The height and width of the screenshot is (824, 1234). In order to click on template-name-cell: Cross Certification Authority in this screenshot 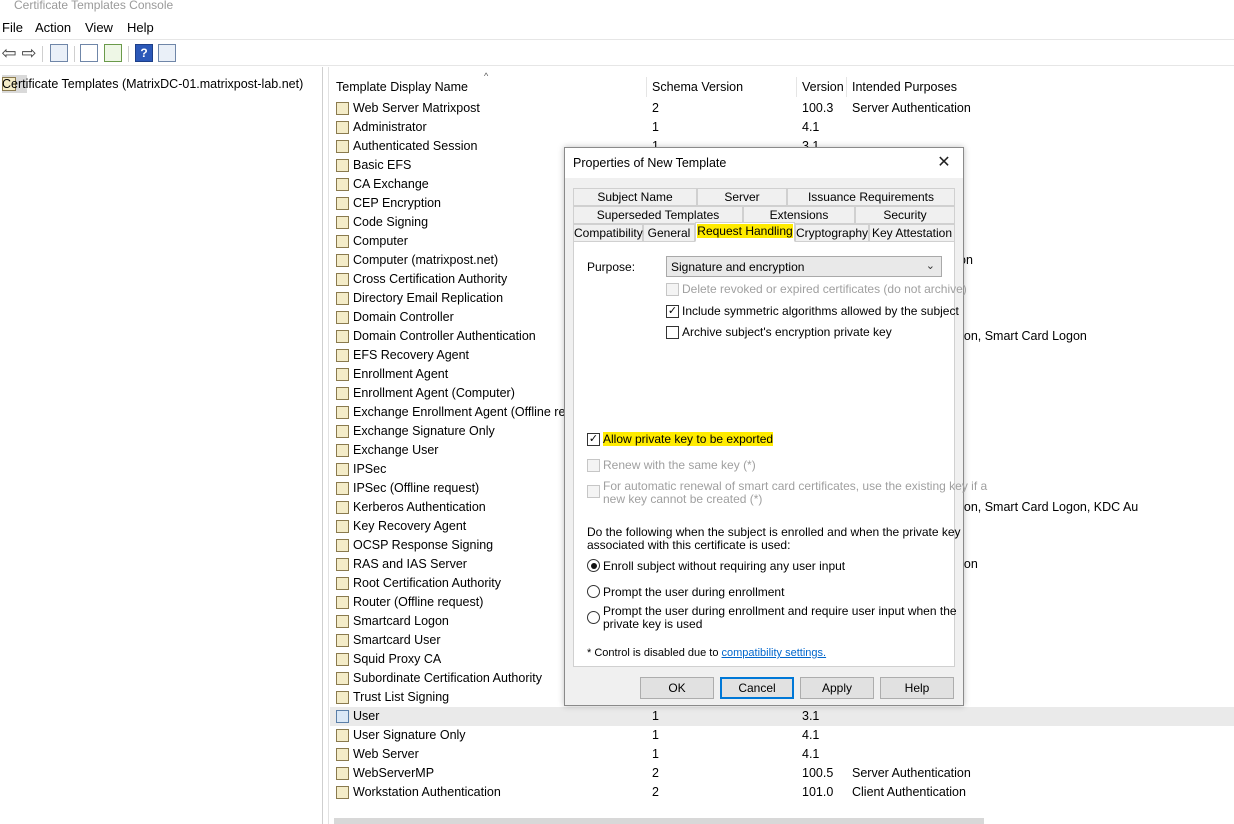, I will do `click(430, 279)`.